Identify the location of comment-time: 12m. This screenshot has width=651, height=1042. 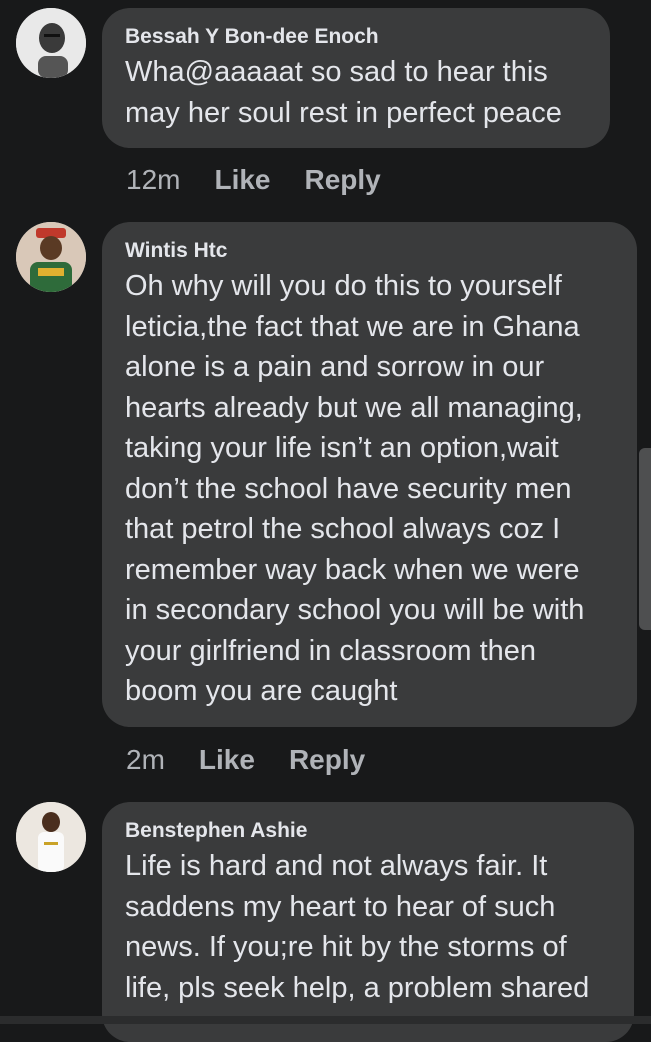
(153, 180).